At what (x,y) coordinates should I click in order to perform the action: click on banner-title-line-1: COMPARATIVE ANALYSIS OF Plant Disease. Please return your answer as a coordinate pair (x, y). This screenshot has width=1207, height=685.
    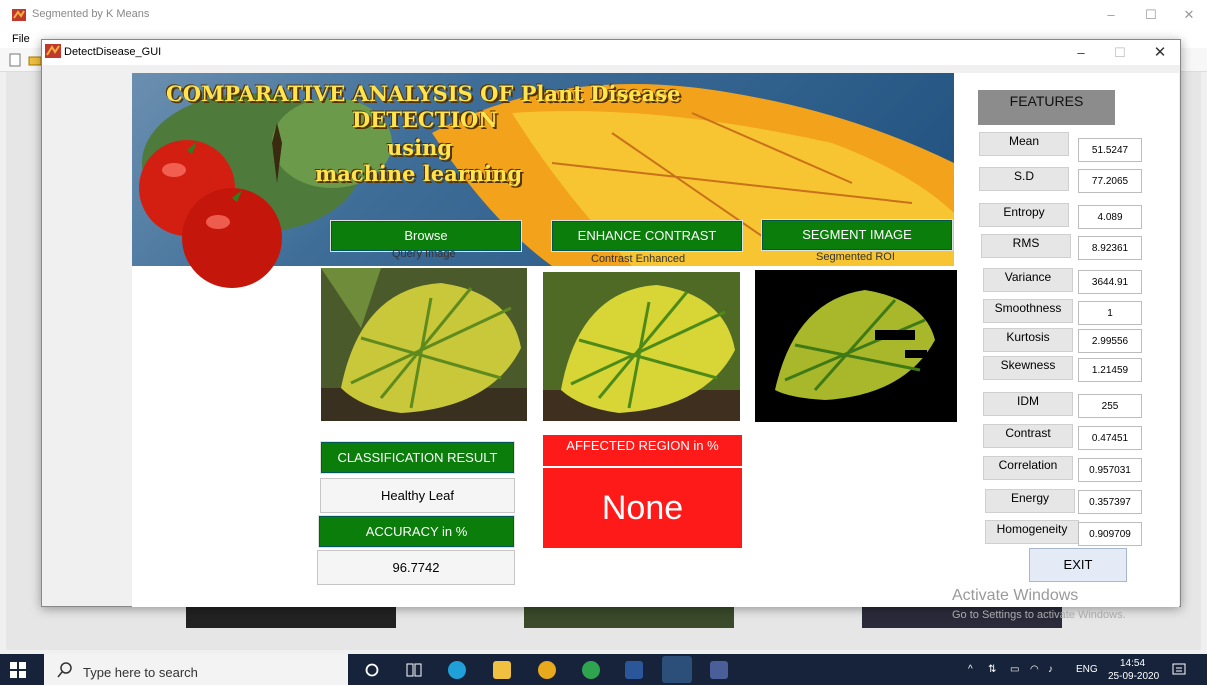
    Looking at the image, I should click on (423, 93).